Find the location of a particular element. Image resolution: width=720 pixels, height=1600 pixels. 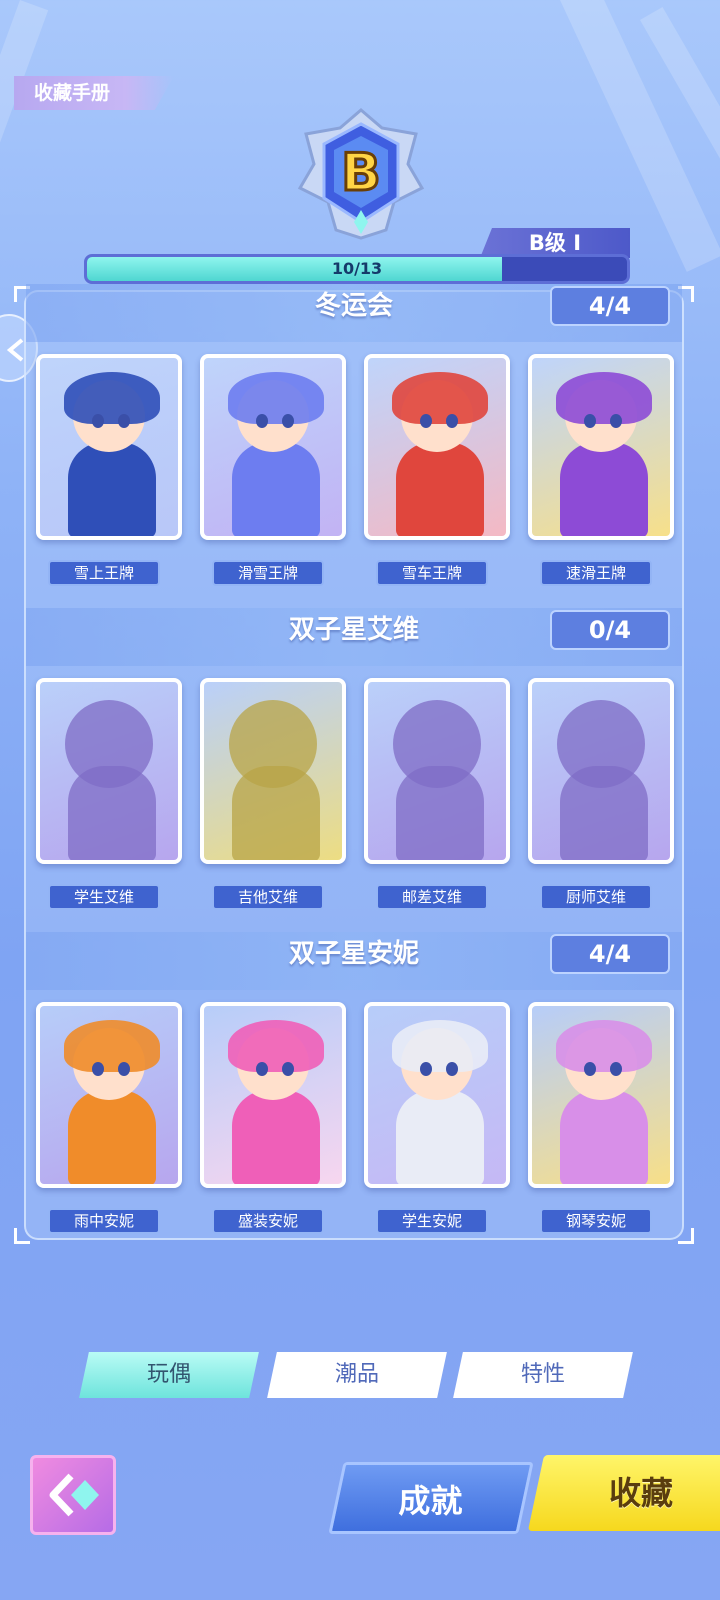

rank-progress-bar: 10/13 is located at coordinates (357, 269).